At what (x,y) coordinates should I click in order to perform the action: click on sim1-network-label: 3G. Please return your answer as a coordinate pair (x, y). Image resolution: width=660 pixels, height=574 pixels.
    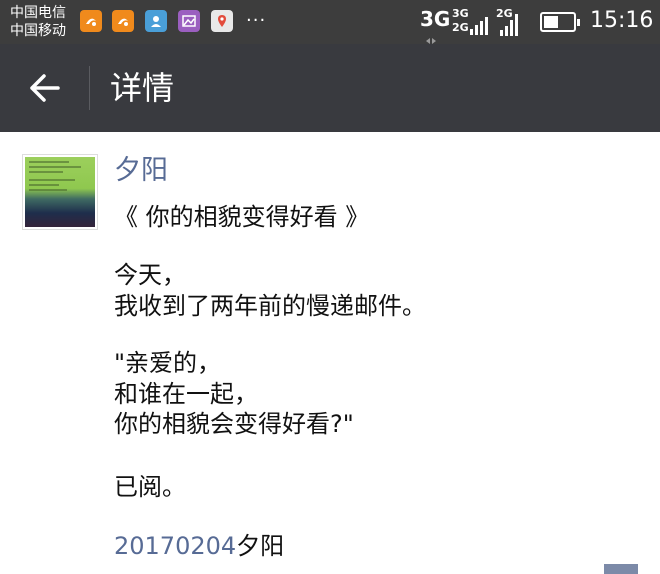
    Looking at the image, I should click on (460, 13).